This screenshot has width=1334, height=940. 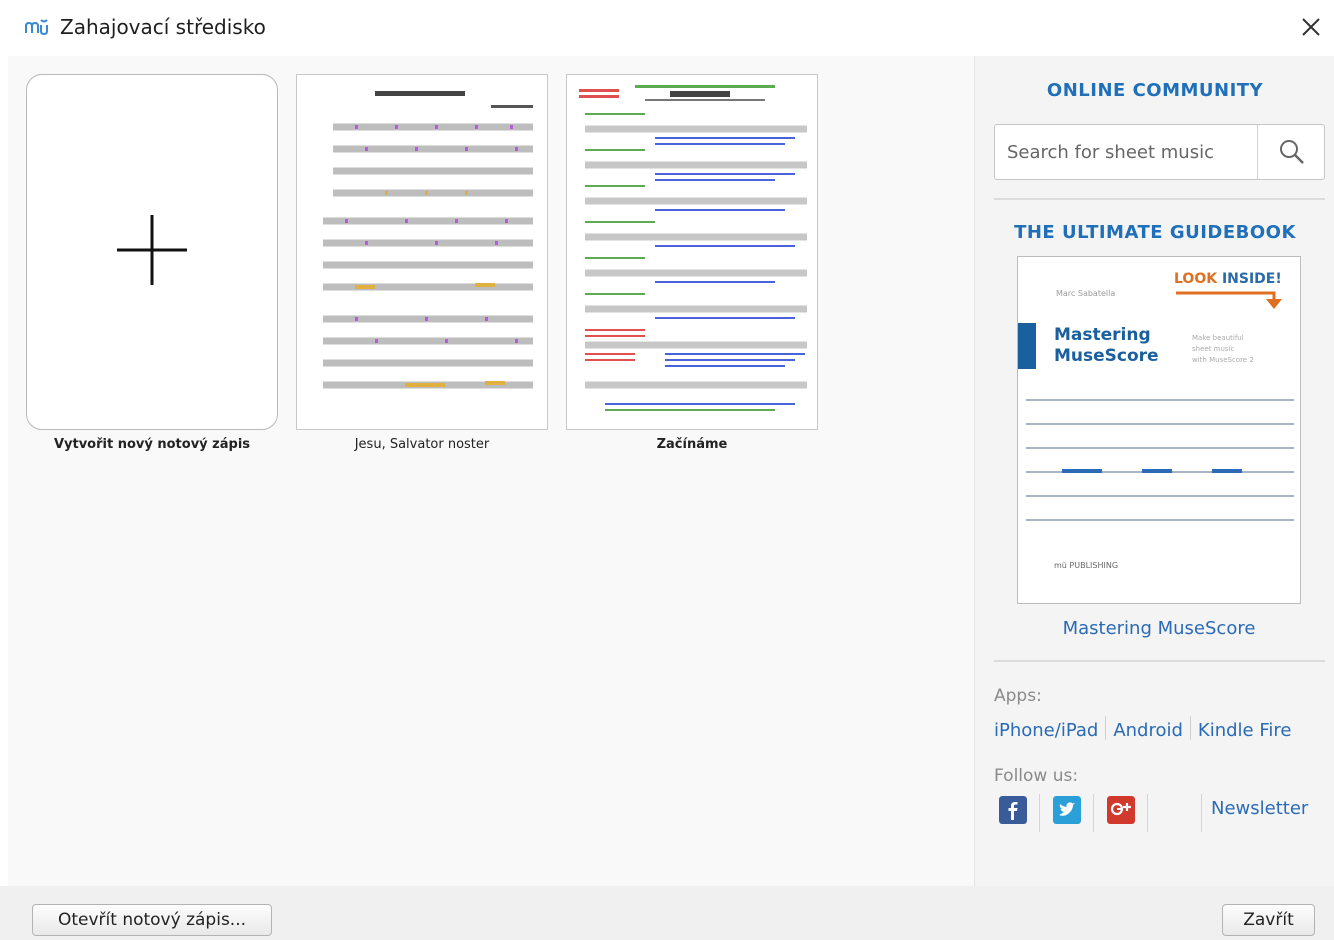 I want to click on close-icon, so click(x=1311, y=27).